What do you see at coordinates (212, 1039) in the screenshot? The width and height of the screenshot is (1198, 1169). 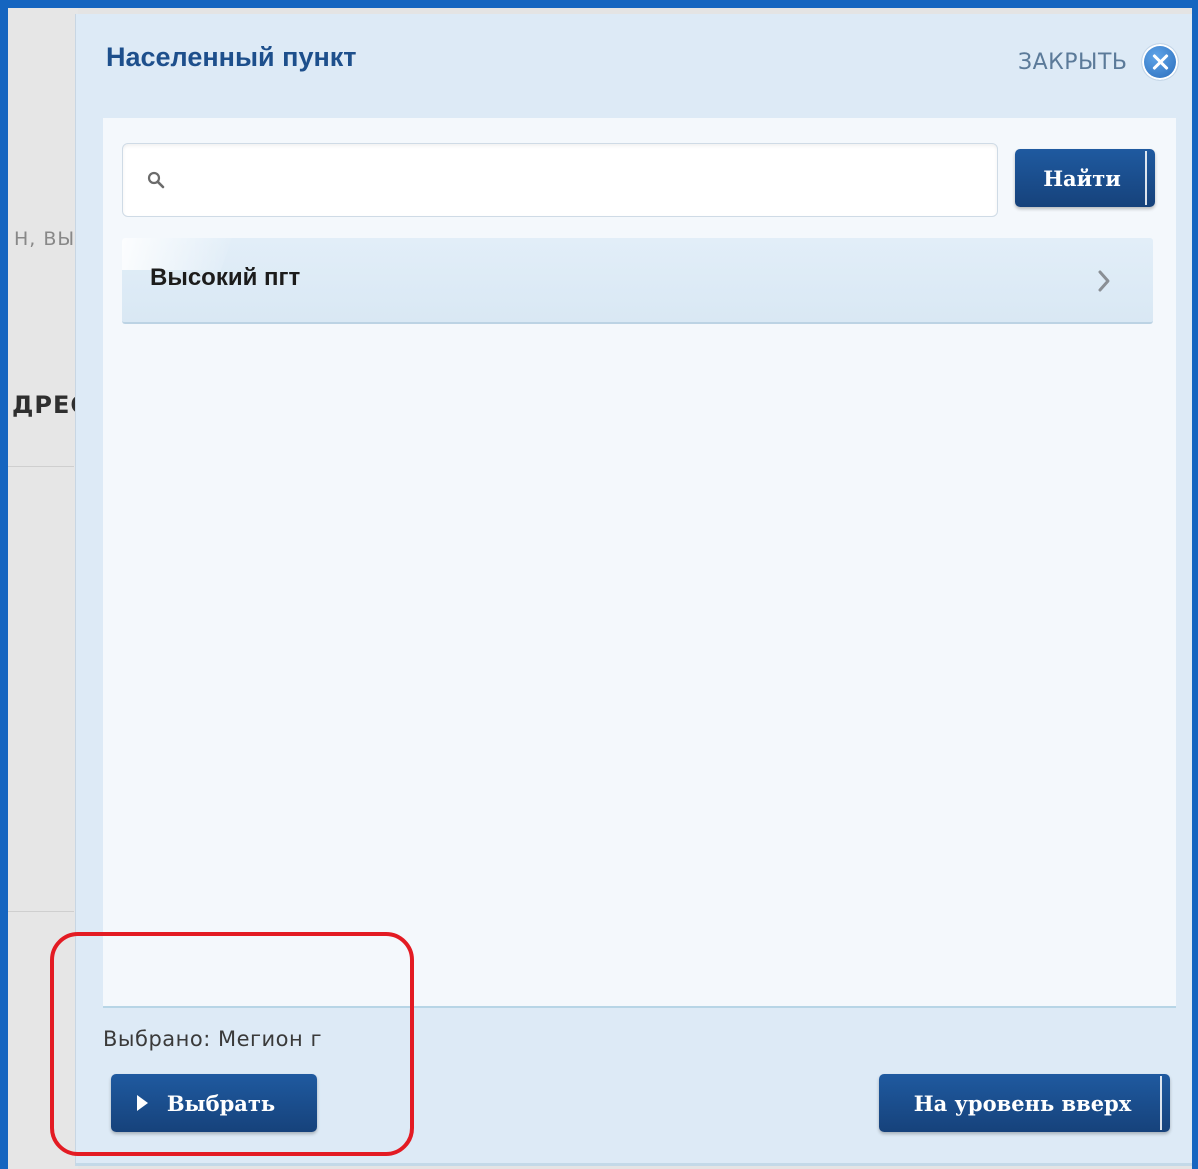 I see `selected-value-text: Выбрано: Мегион г` at bounding box center [212, 1039].